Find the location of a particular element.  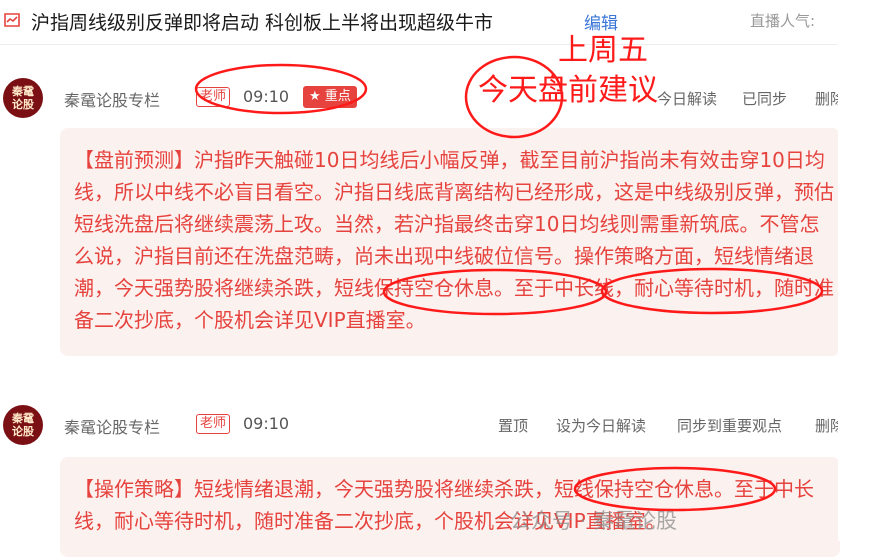

watermark: 公众号 · 秦鼋论股 is located at coordinates (594, 521).